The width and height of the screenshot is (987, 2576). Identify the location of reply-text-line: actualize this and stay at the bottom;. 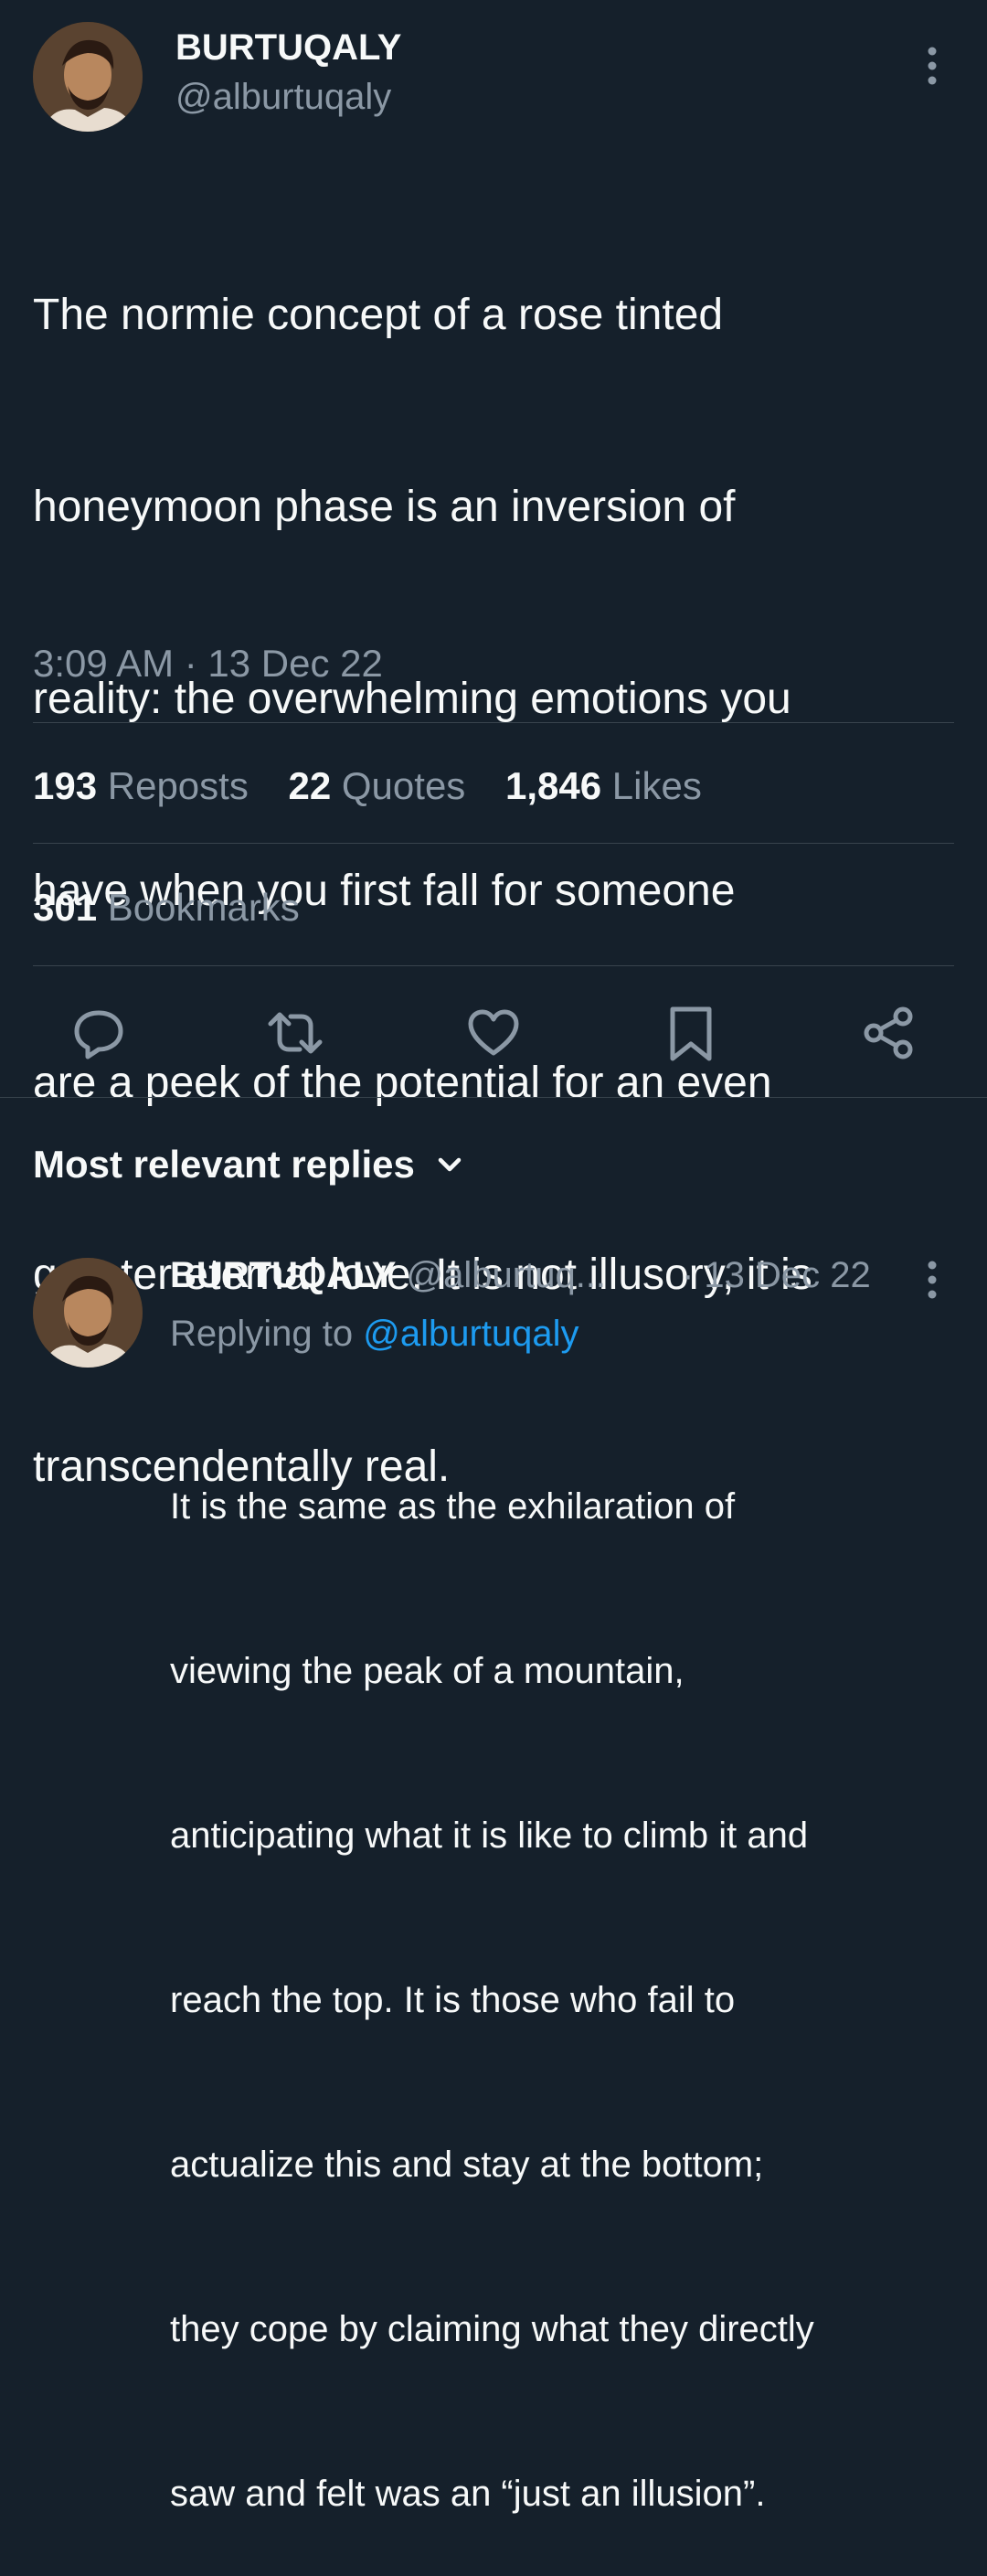
(467, 2165).